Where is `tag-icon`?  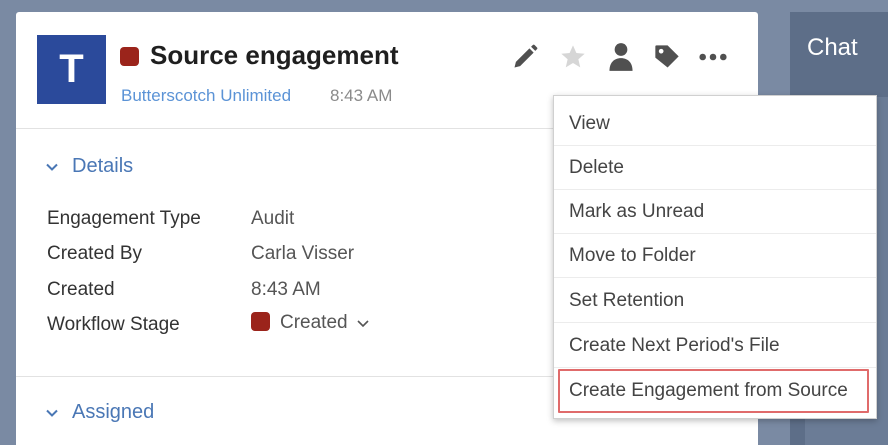
tag-icon is located at coordinates (667, 57).